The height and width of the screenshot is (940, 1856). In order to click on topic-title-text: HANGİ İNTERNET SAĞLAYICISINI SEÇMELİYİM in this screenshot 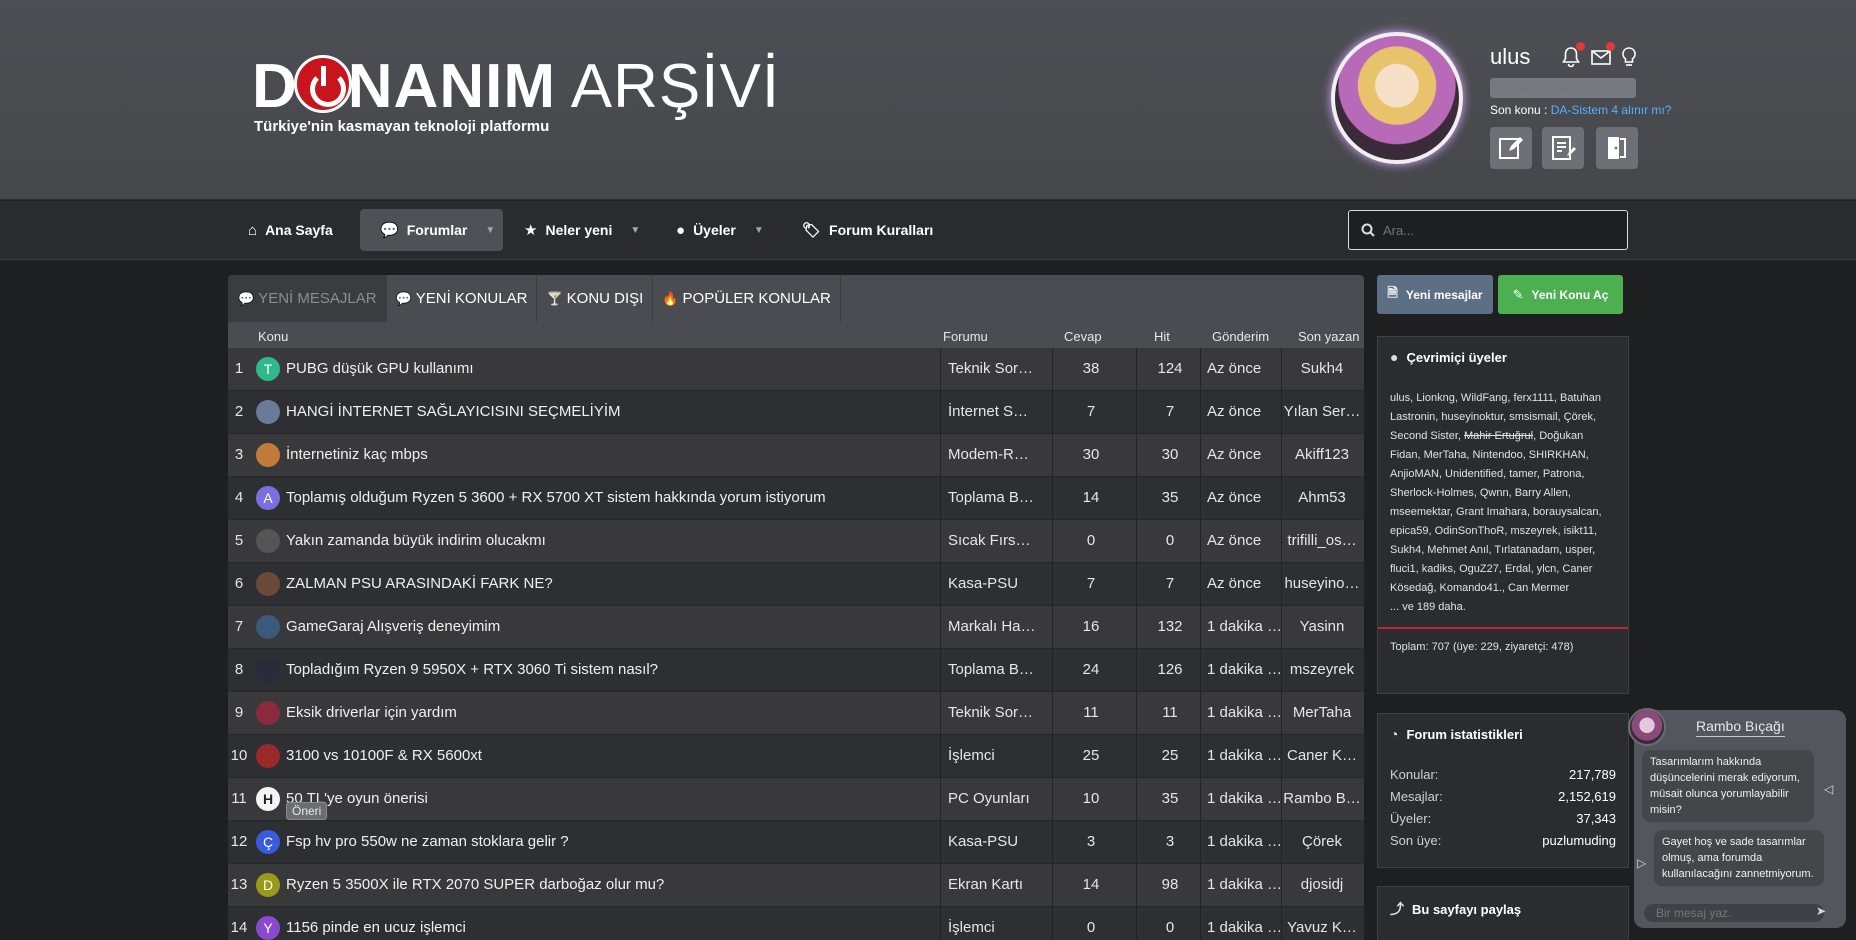, I will do `click(453, 411)`.